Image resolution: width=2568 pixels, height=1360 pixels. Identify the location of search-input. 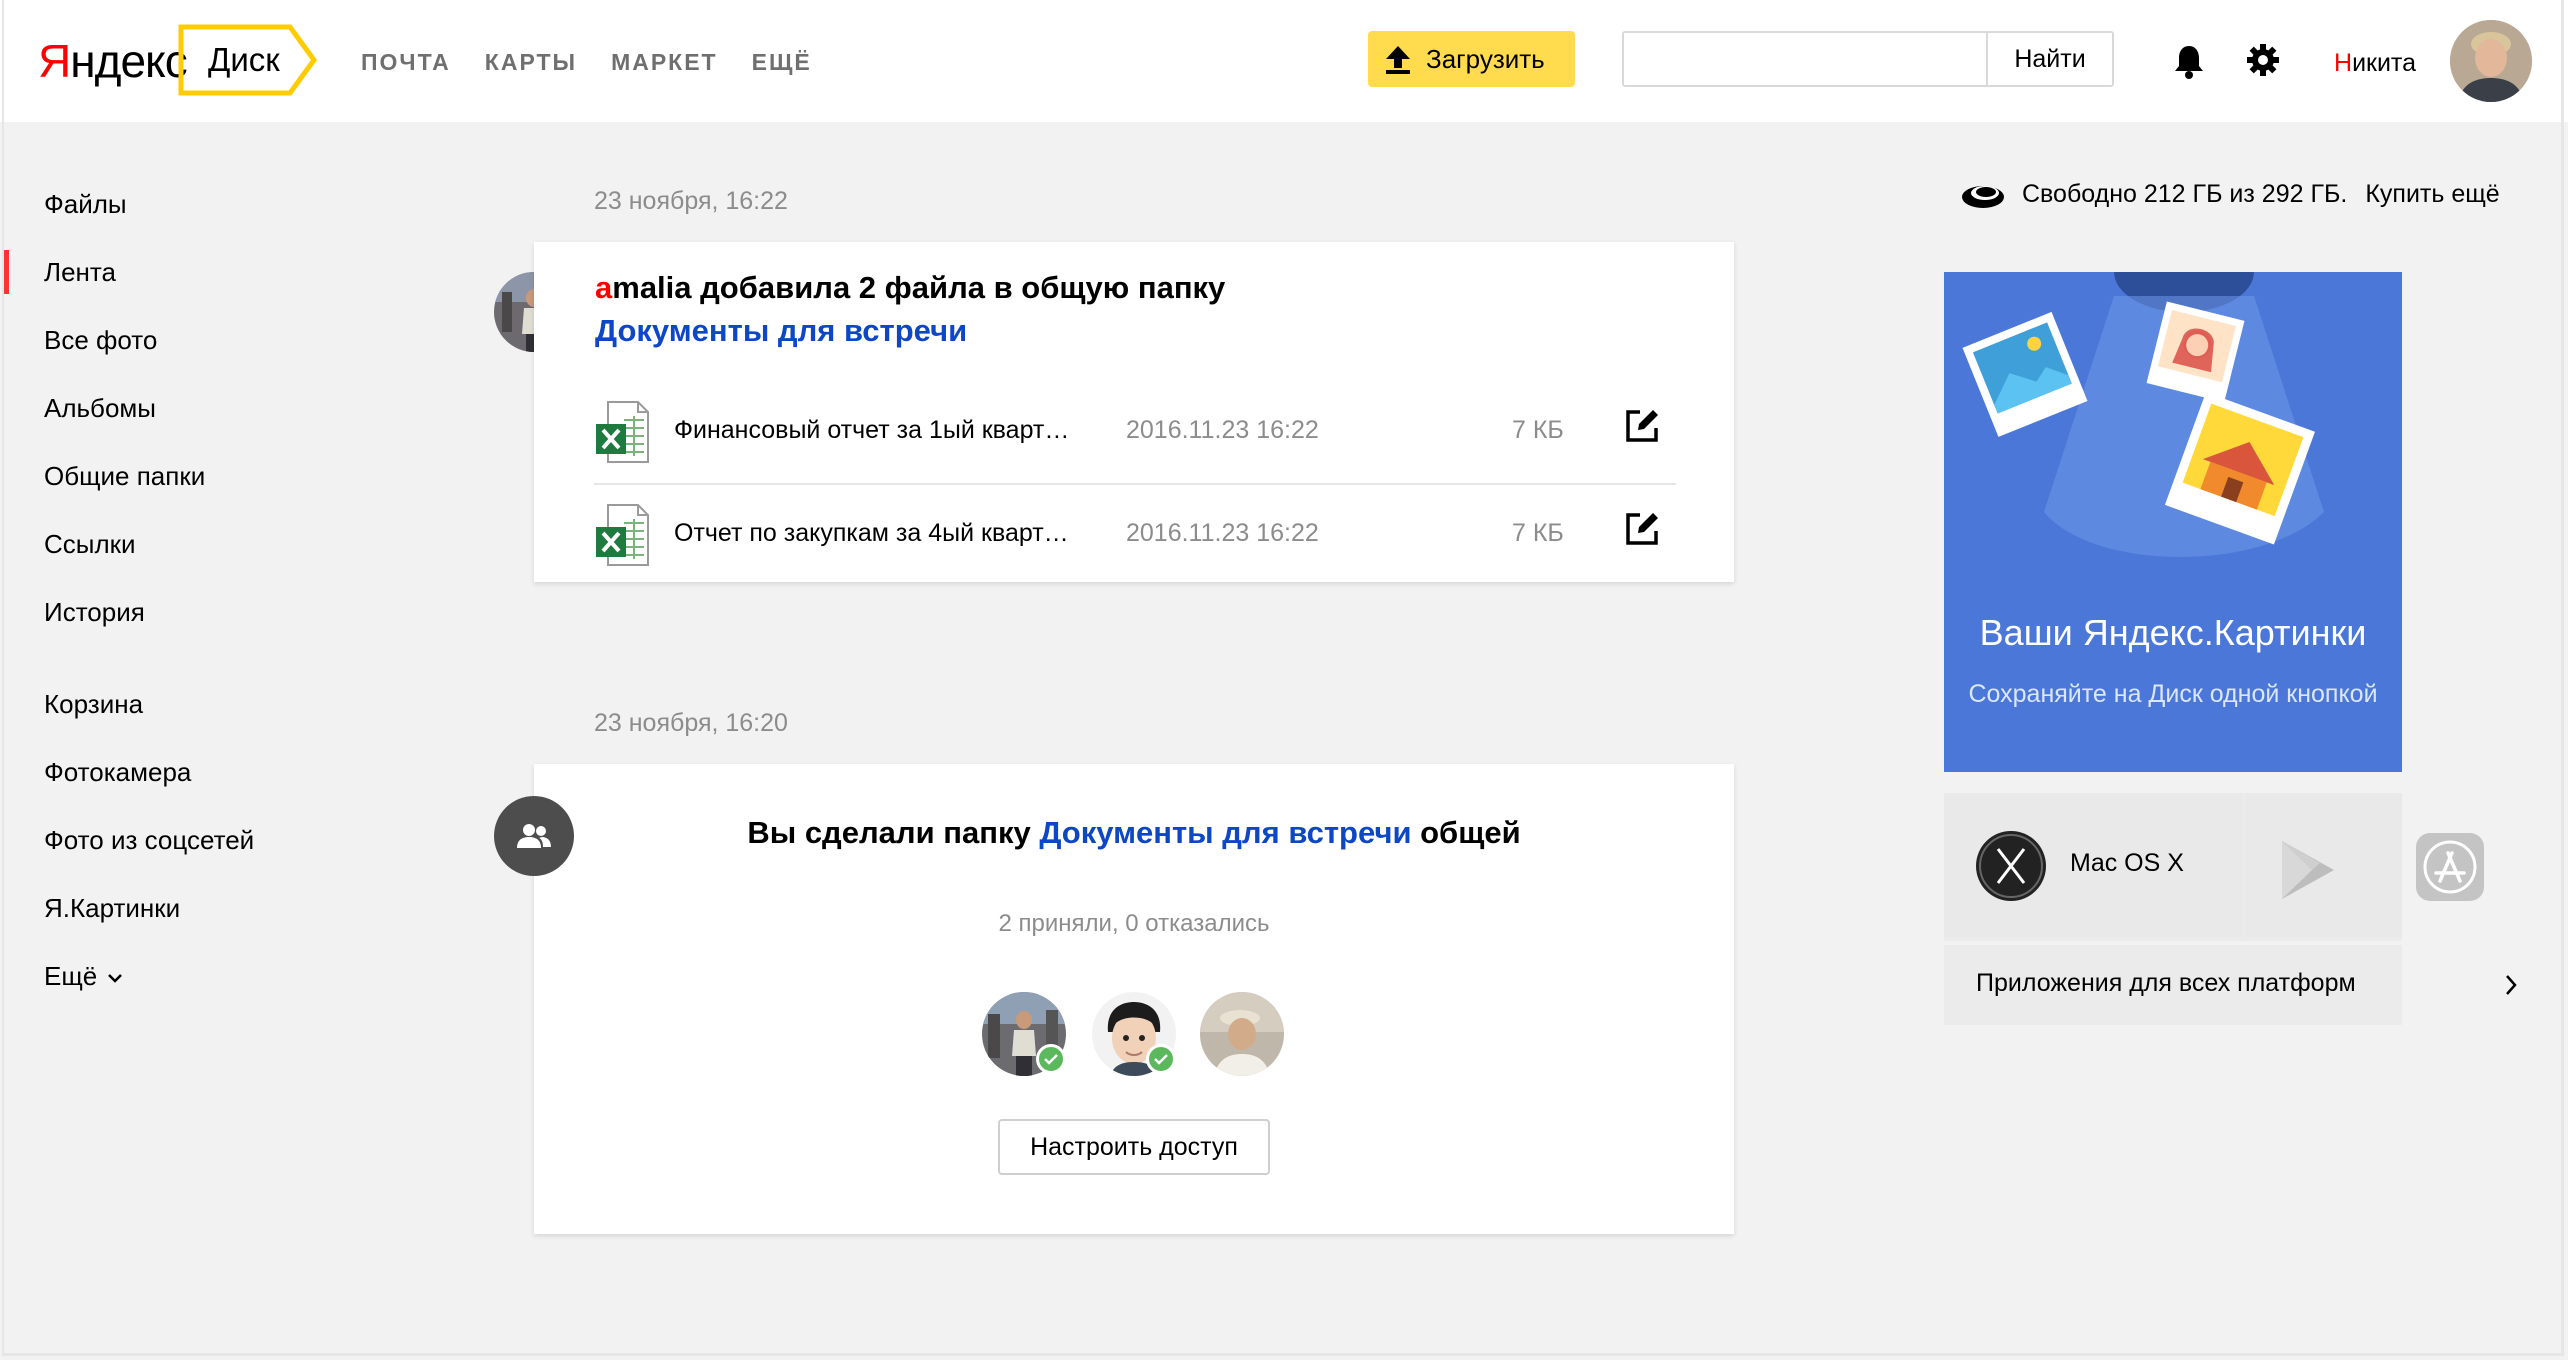
(1805, 59).